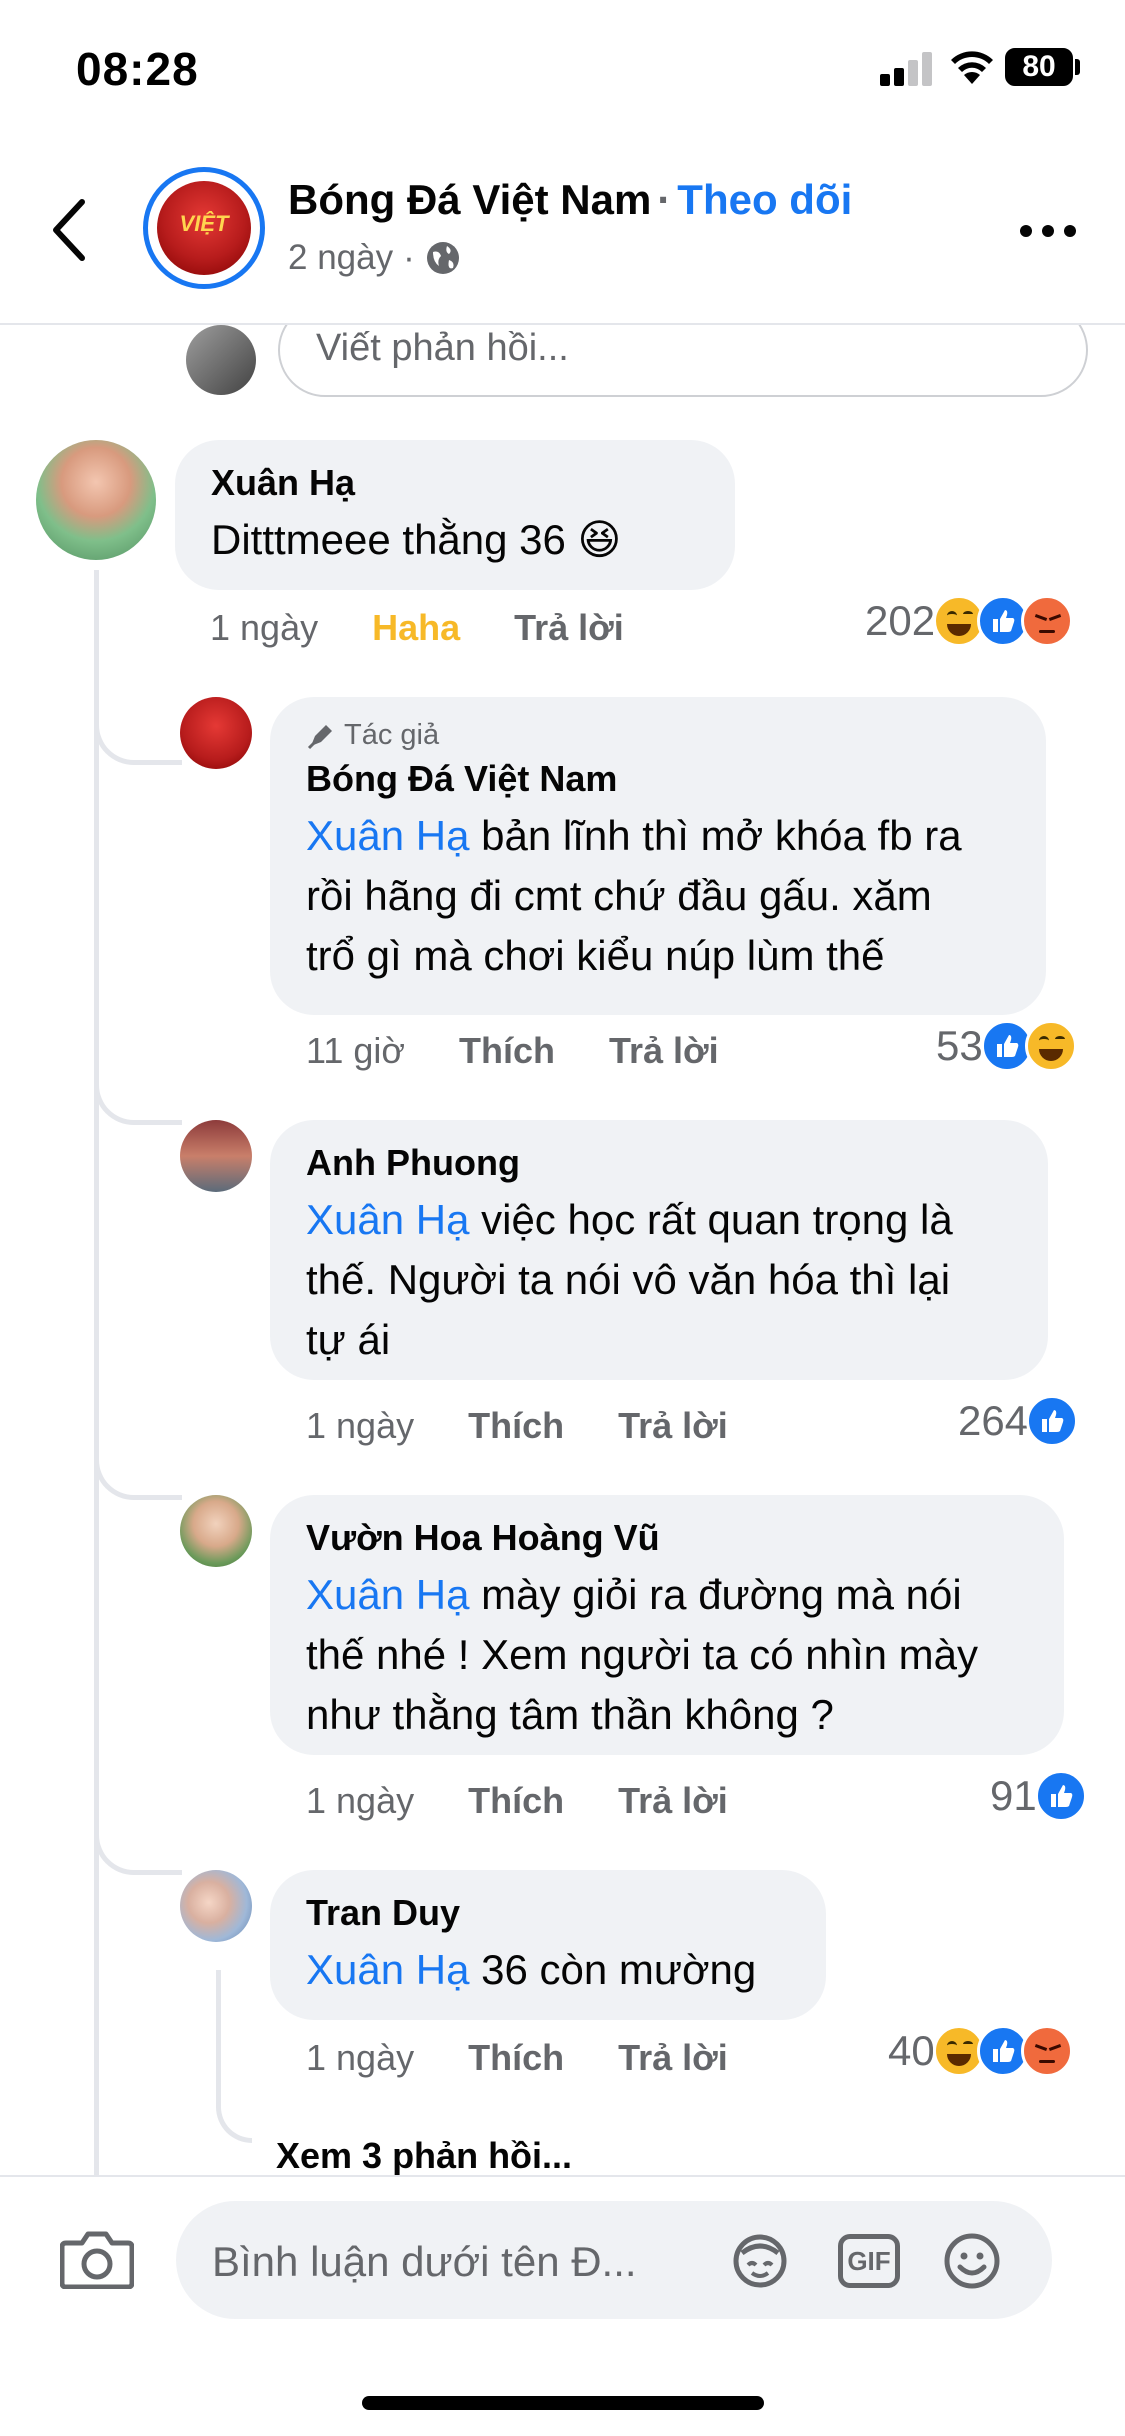 The image size is (1125, 2436). I want to click on reply-text-line: mày giỏi ra đường mà nói, so click(715, 1594).